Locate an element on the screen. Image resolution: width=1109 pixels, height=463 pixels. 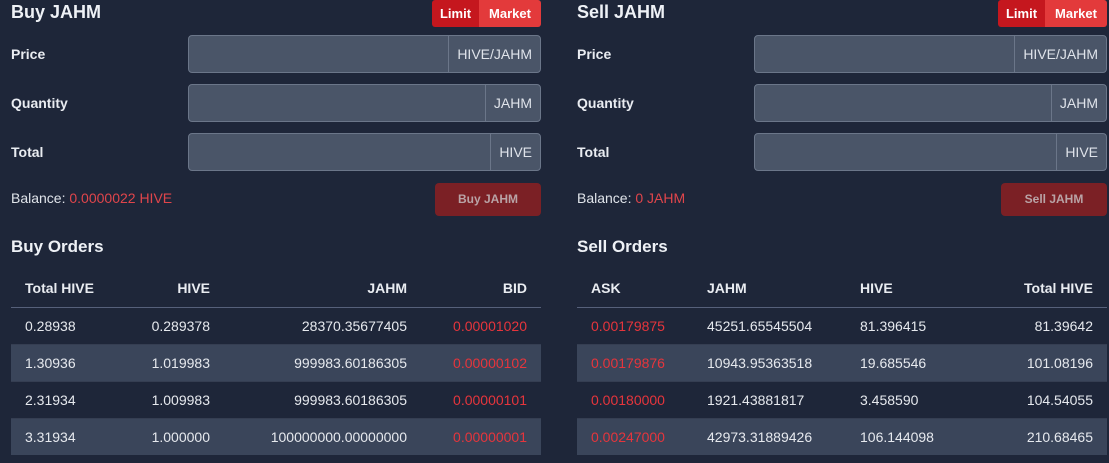
jahm-cell: 10943.95363518 is located at coordinates (769, 362).